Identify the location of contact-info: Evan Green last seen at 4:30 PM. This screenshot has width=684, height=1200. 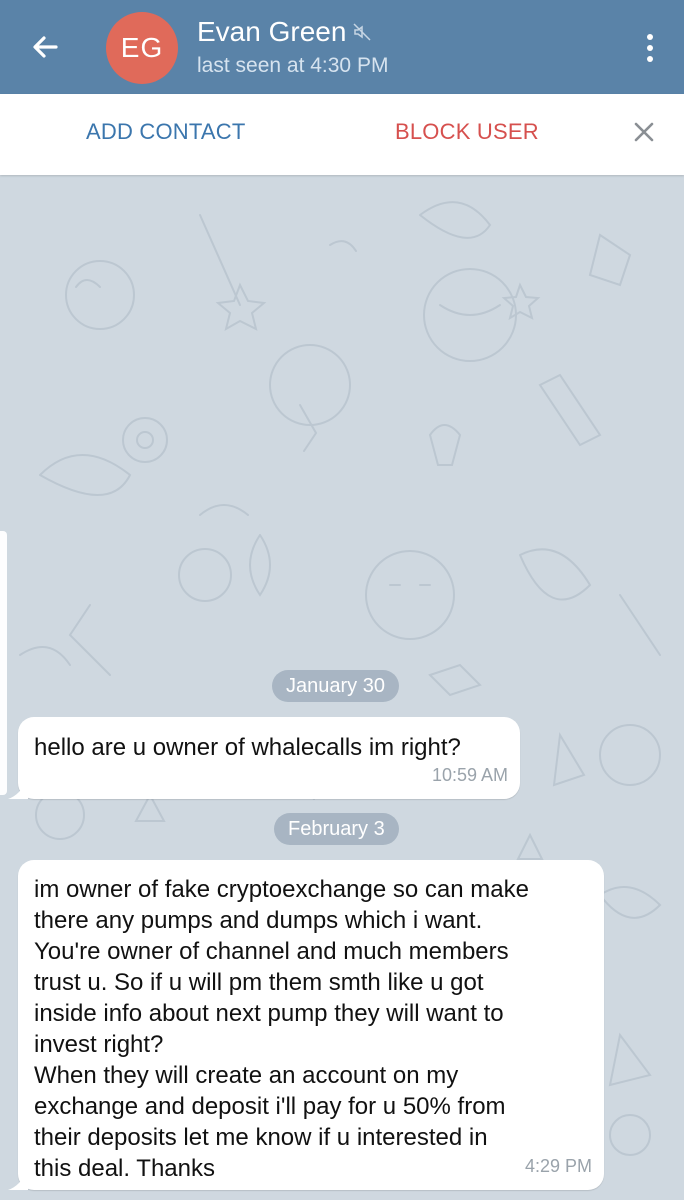
(292, 47).